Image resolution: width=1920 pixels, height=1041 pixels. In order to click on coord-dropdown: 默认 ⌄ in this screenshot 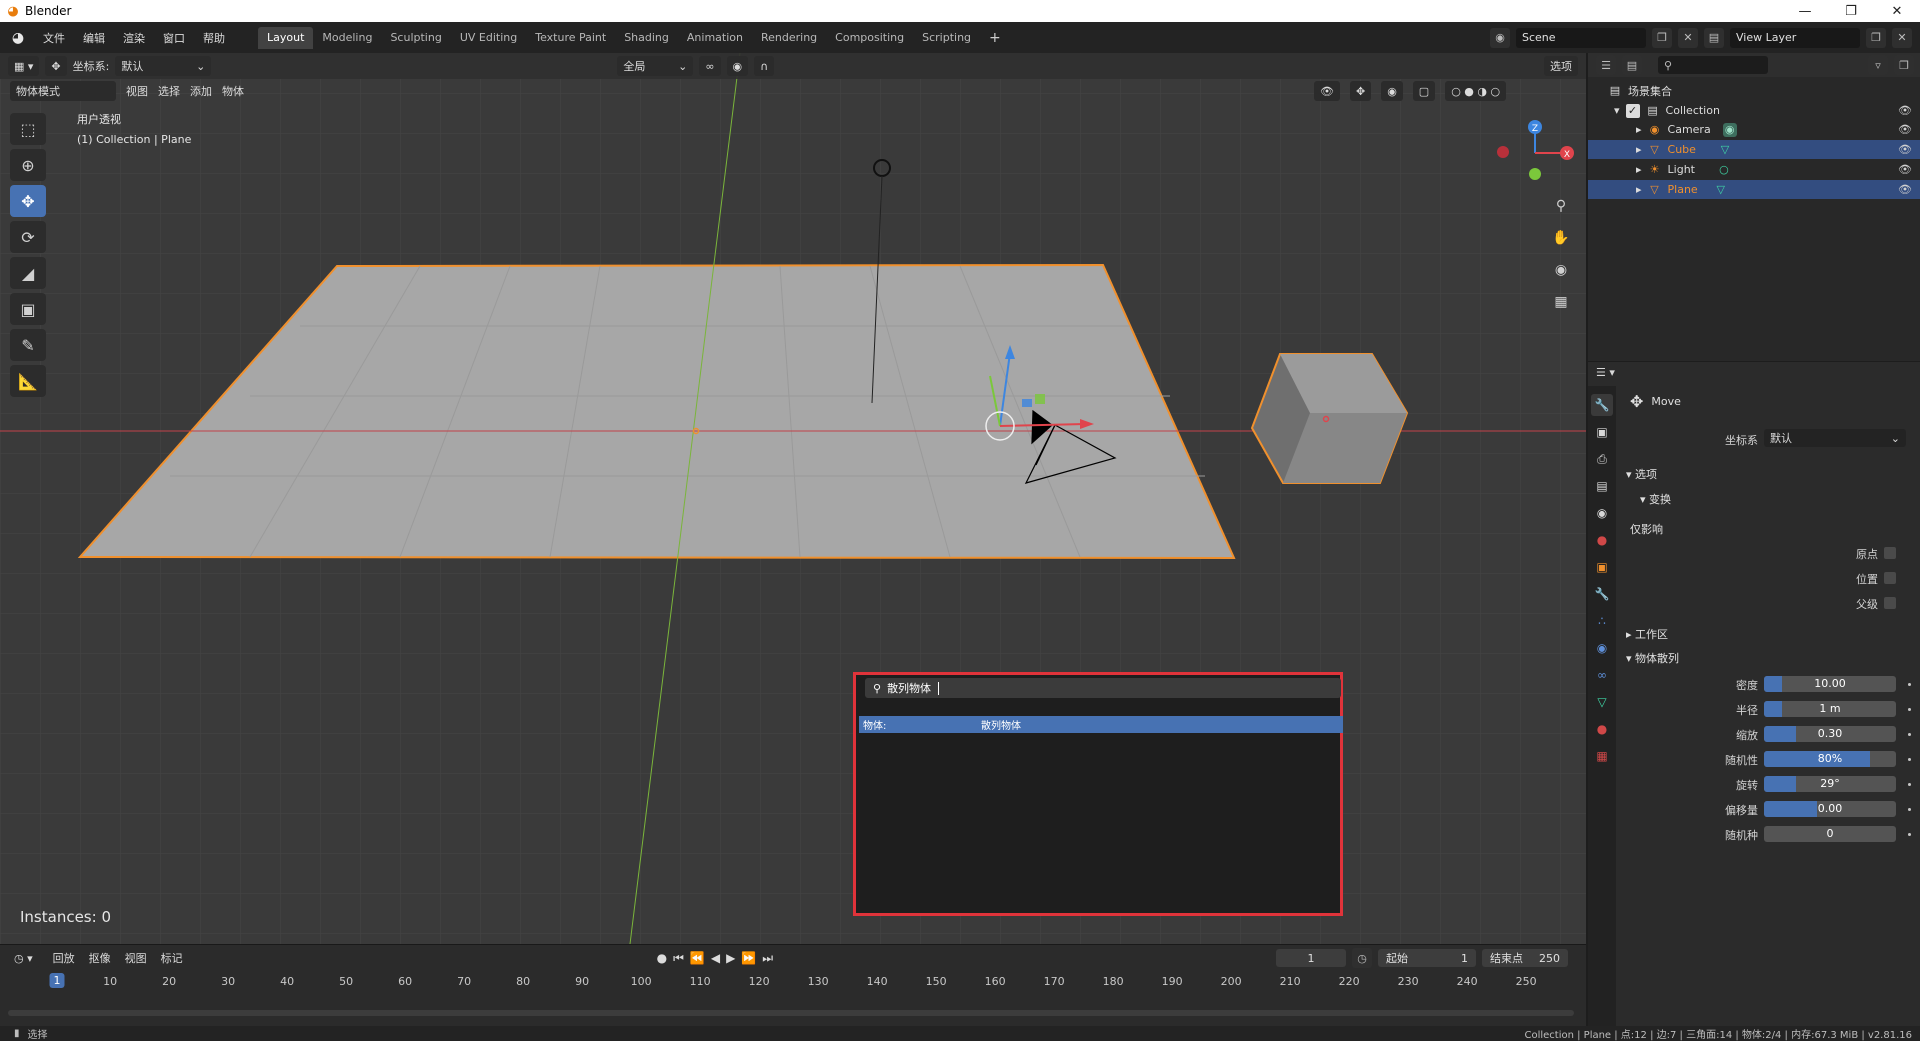, I will do `click(163, 66)`.